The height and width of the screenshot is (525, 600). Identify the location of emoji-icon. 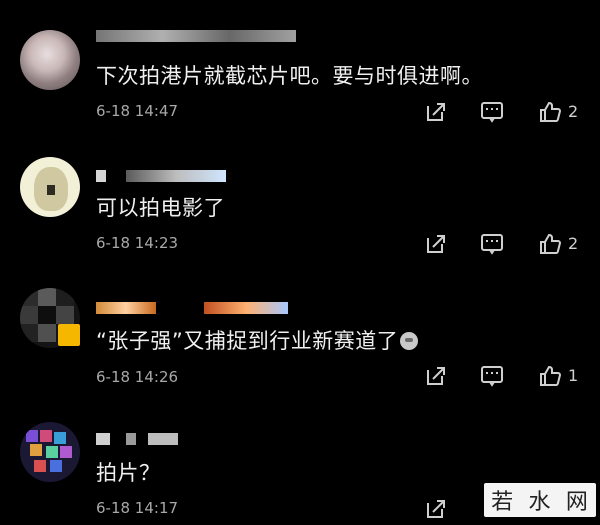
(409, 341).